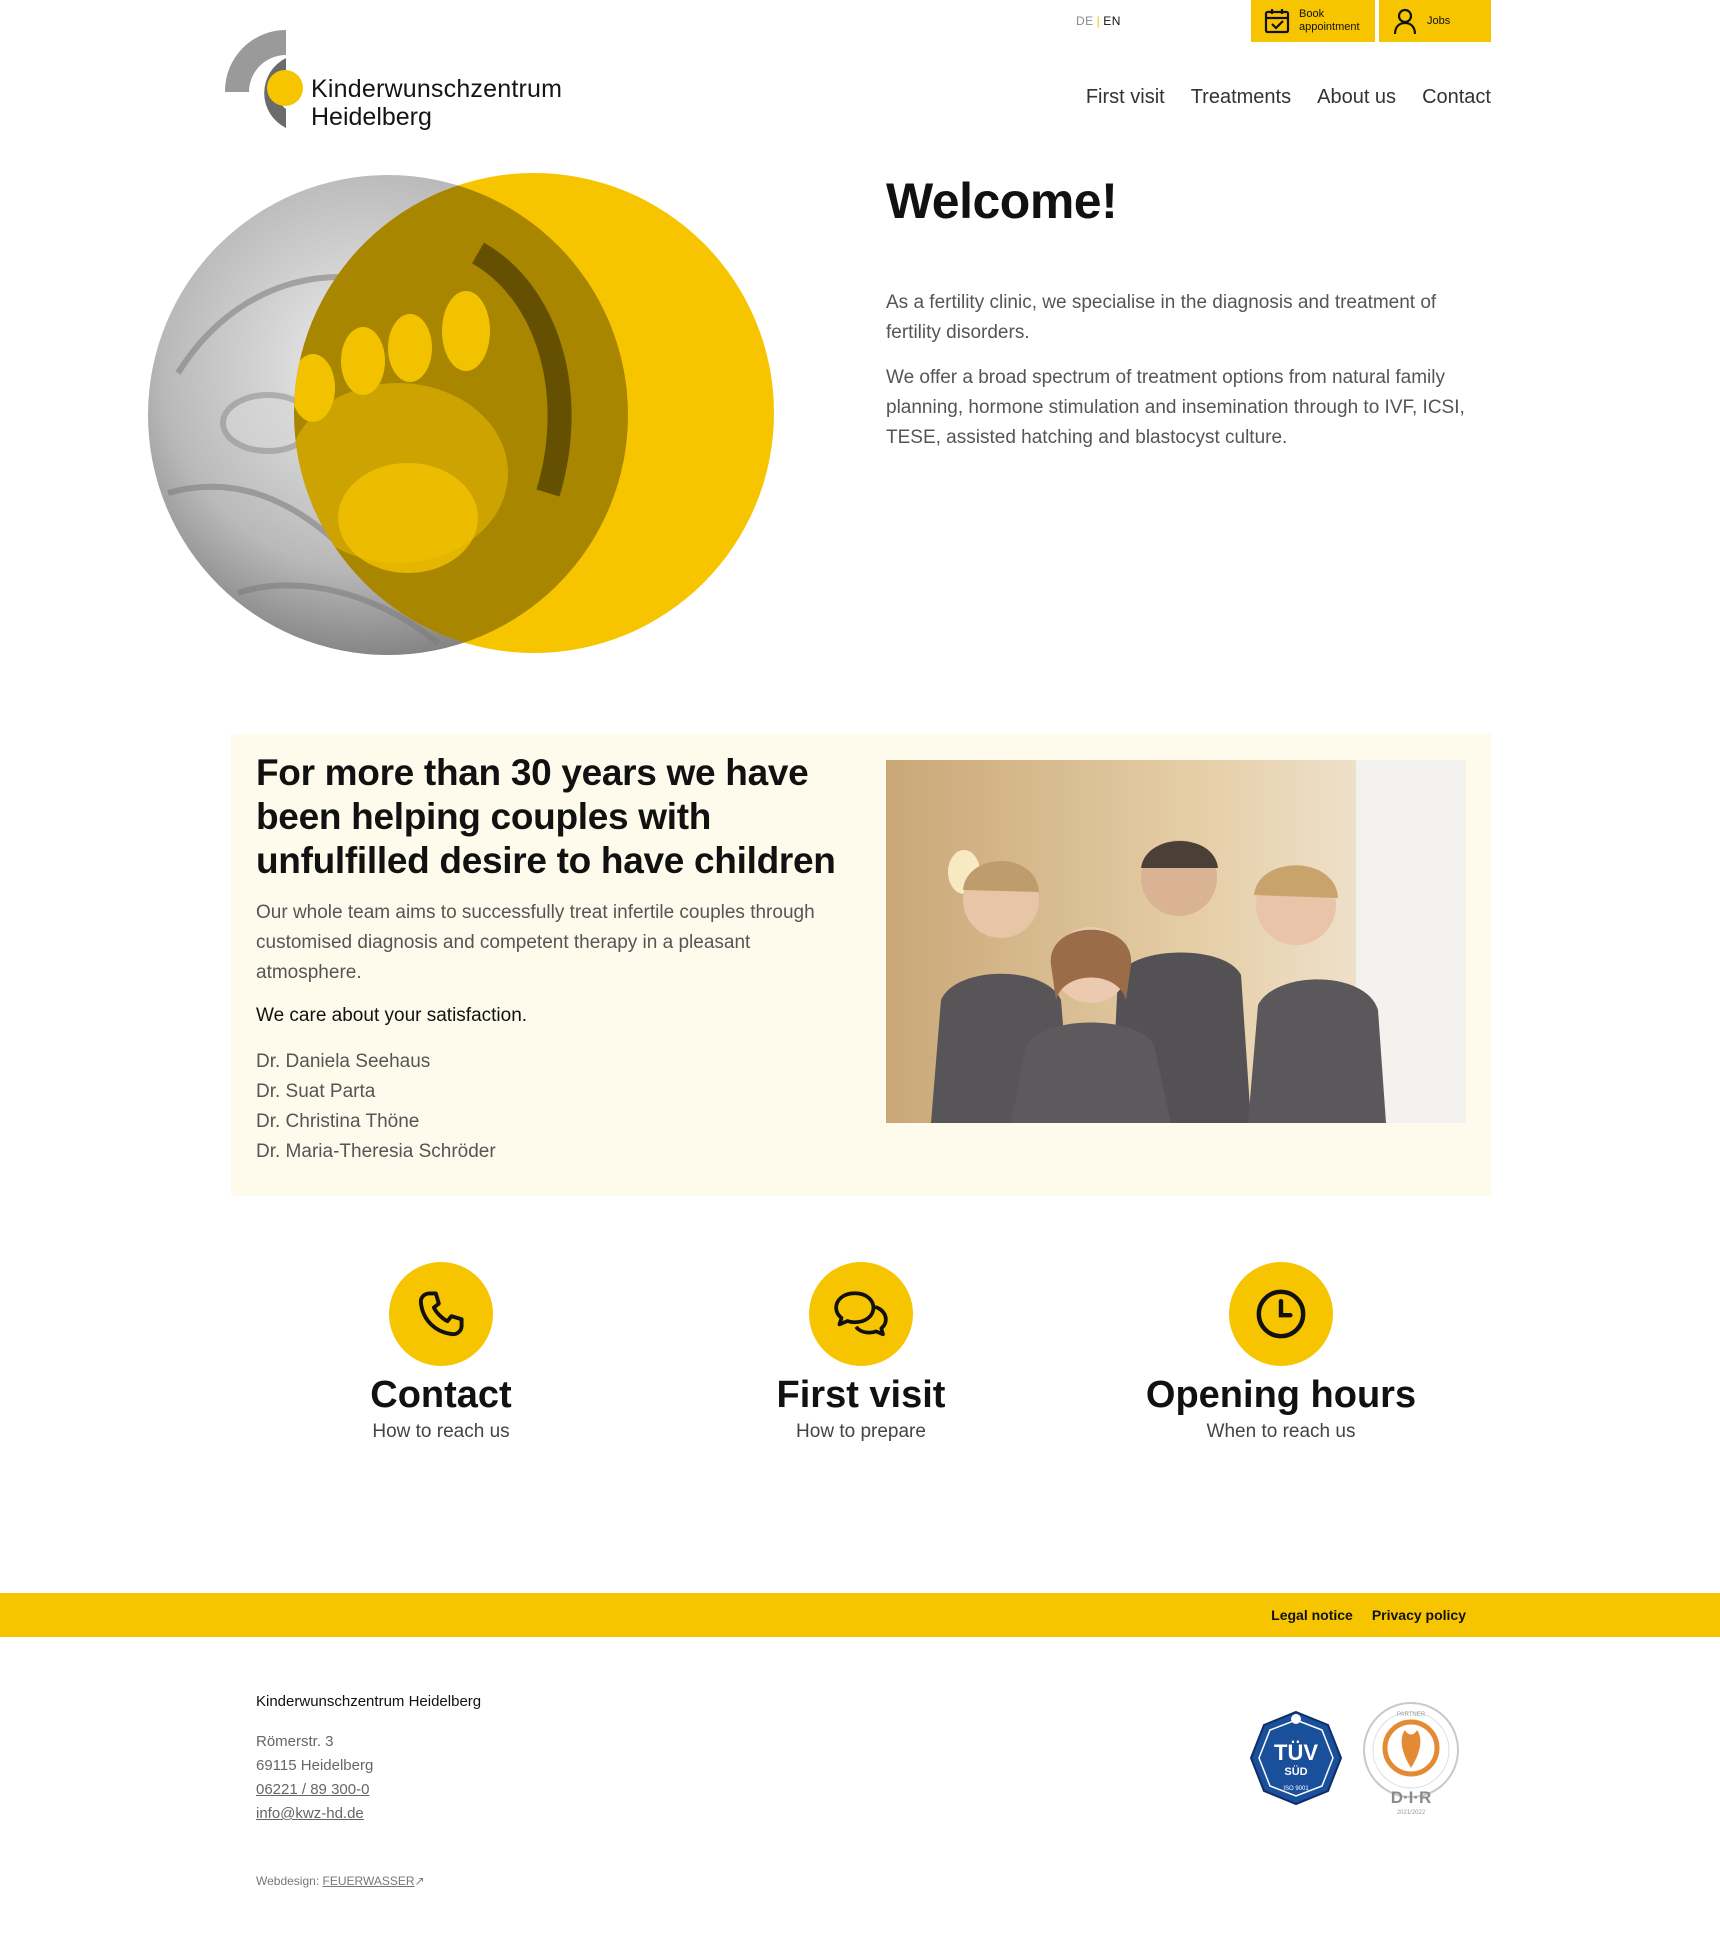 This screenshot has width=1720, height=1954. What do you see at coordinates (314, 1790) in the screenshot?
I see `footer-phone-link: 06221 / 89 300-0` at bounding box center [314, 1790].